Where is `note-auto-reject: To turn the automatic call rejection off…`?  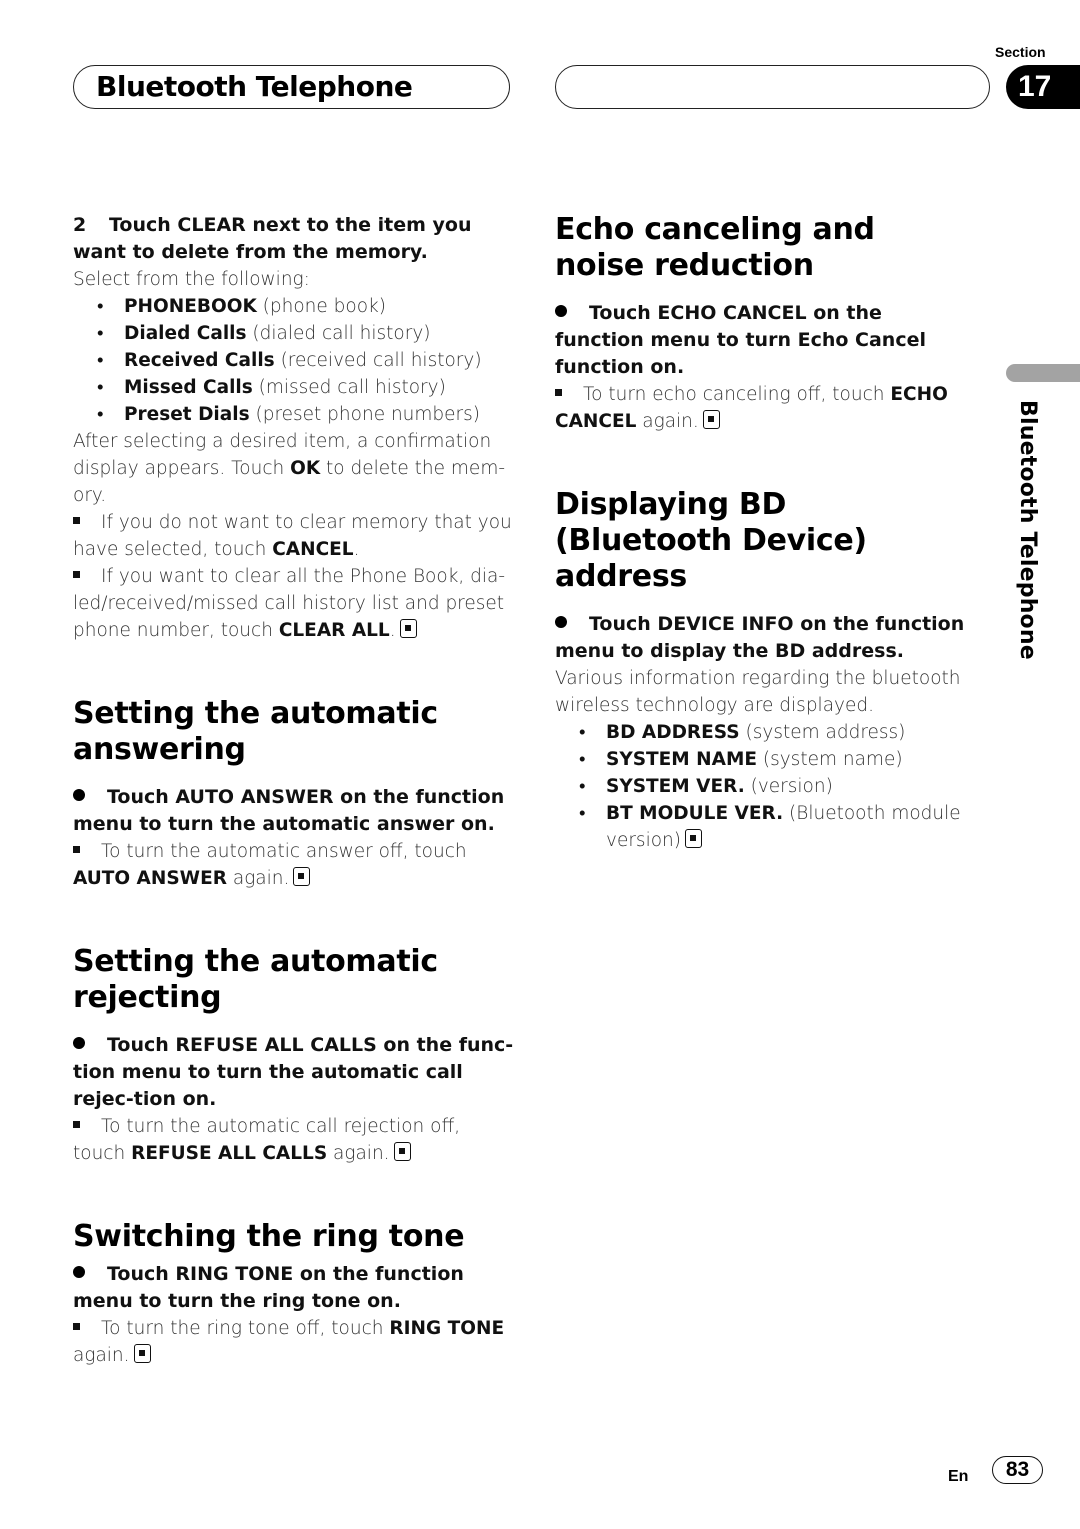 note-auto-reject: To turn the automatic call rejection off… is located at coordinates (267, 1140).